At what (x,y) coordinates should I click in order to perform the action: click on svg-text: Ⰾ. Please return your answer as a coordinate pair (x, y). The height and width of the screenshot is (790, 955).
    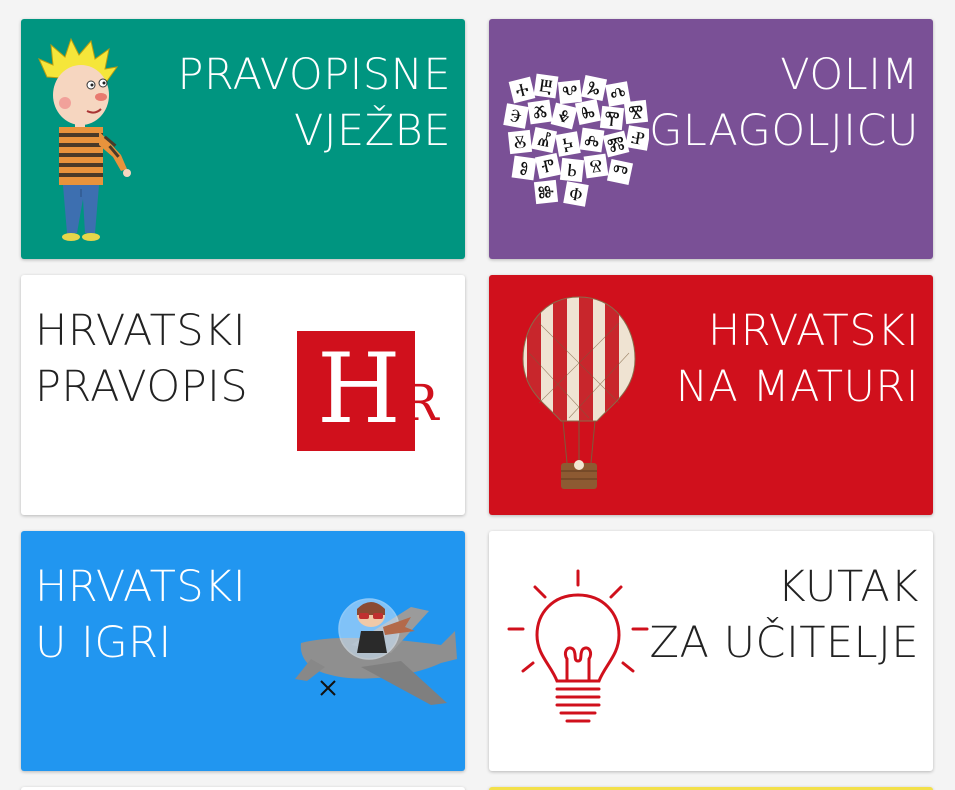
    Looking at the image, I should click on (592, 140).